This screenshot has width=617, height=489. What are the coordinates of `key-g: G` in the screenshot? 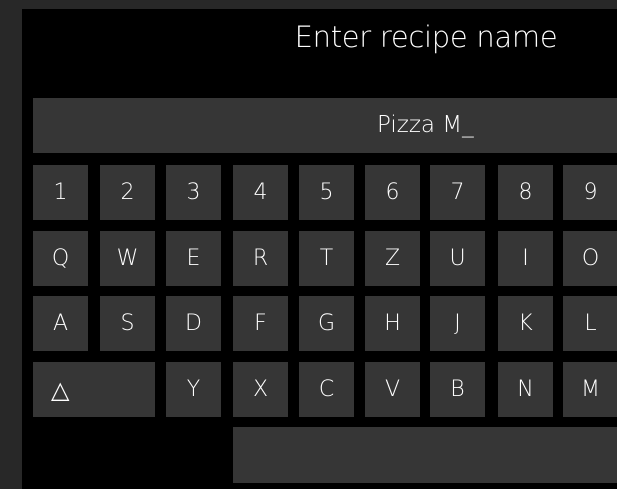 It's located at (326, 323).